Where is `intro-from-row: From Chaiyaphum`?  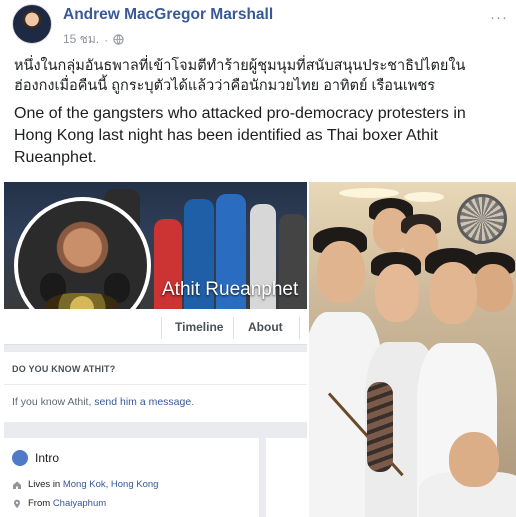
intro-from-row: From Chaiyaphum is located at coordinates (59, 503).